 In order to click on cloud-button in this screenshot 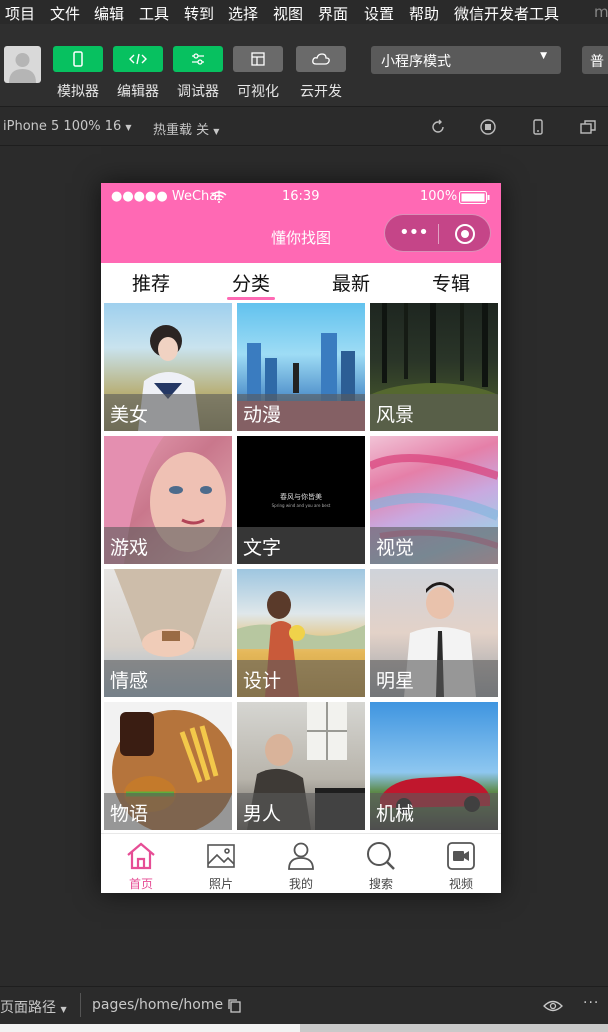, I will do `click(321, 59)`.